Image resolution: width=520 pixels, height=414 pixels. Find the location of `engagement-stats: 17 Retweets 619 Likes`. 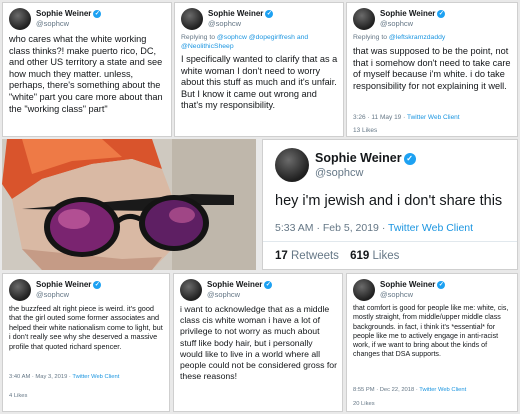

engagement-stats: 17 Retweets 619 Likes is located at coordinates (337, 256).